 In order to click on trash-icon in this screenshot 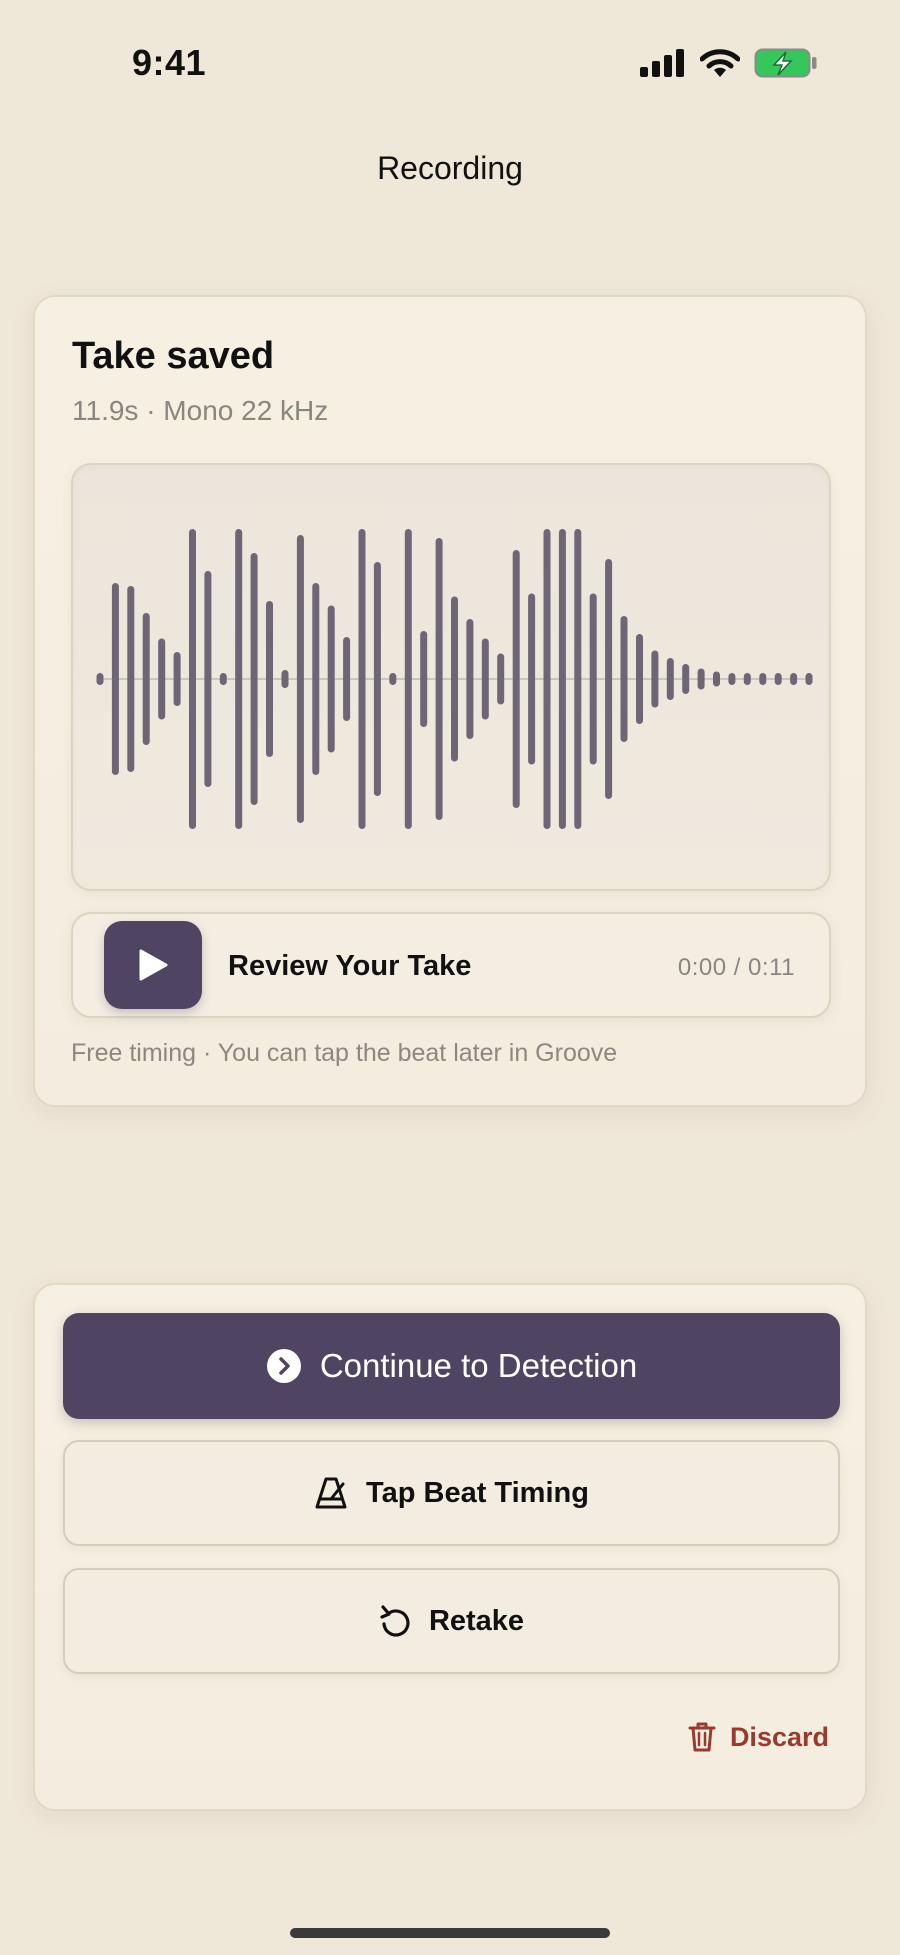, I will do `click(702, 1737)`.